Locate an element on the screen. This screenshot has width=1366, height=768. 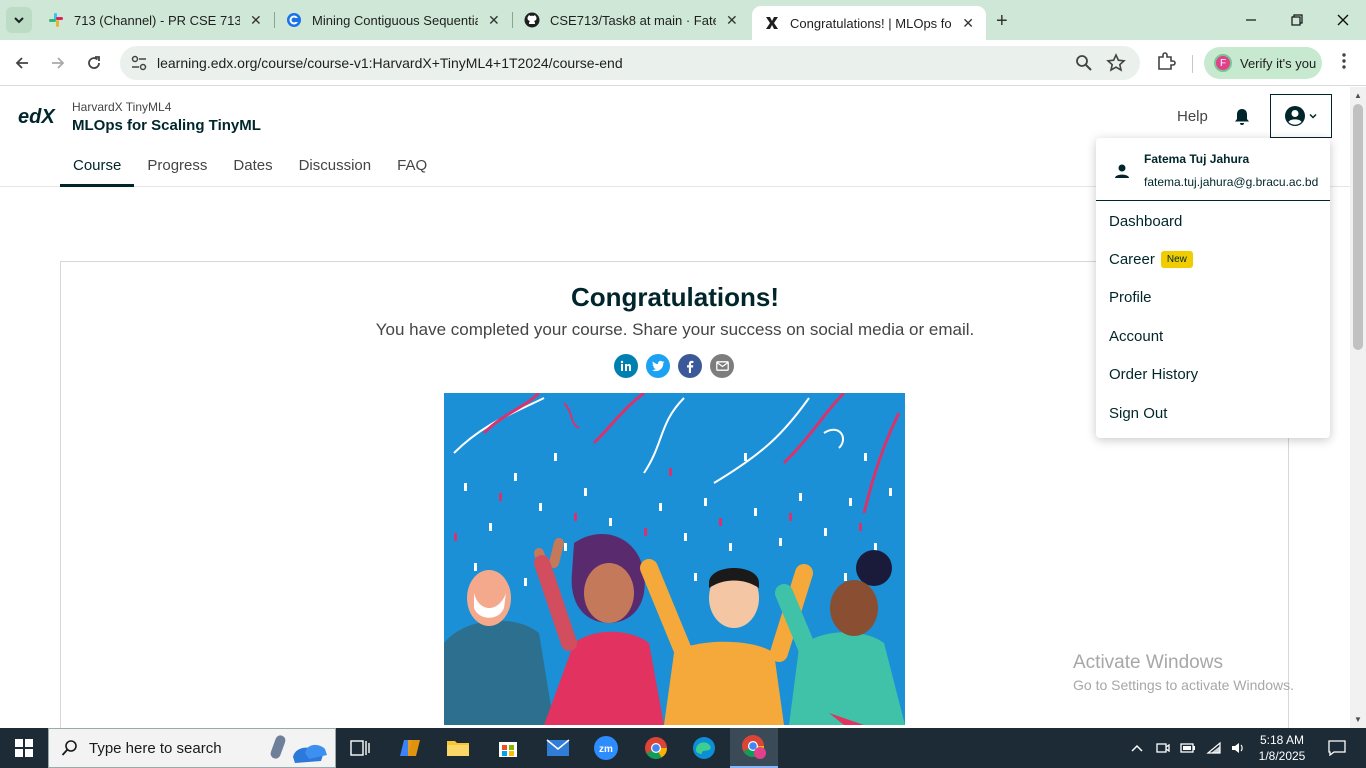
battery-icon is located at coordinates (1188, 748).